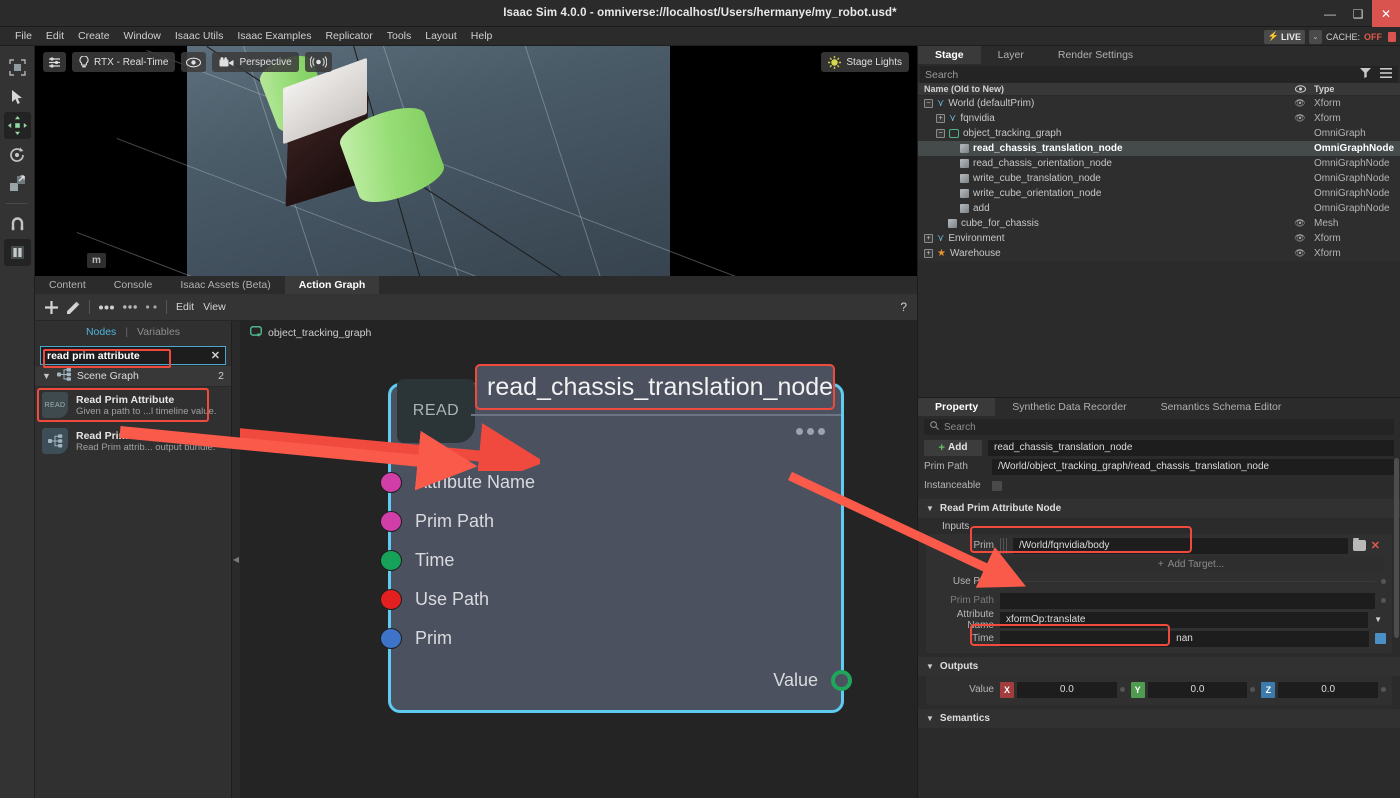 This screenshot has height=798, width=1400. Describe the element at coordinates (17, 67) in the screenshot. I see `select-bounds-tool-icon` at that location.